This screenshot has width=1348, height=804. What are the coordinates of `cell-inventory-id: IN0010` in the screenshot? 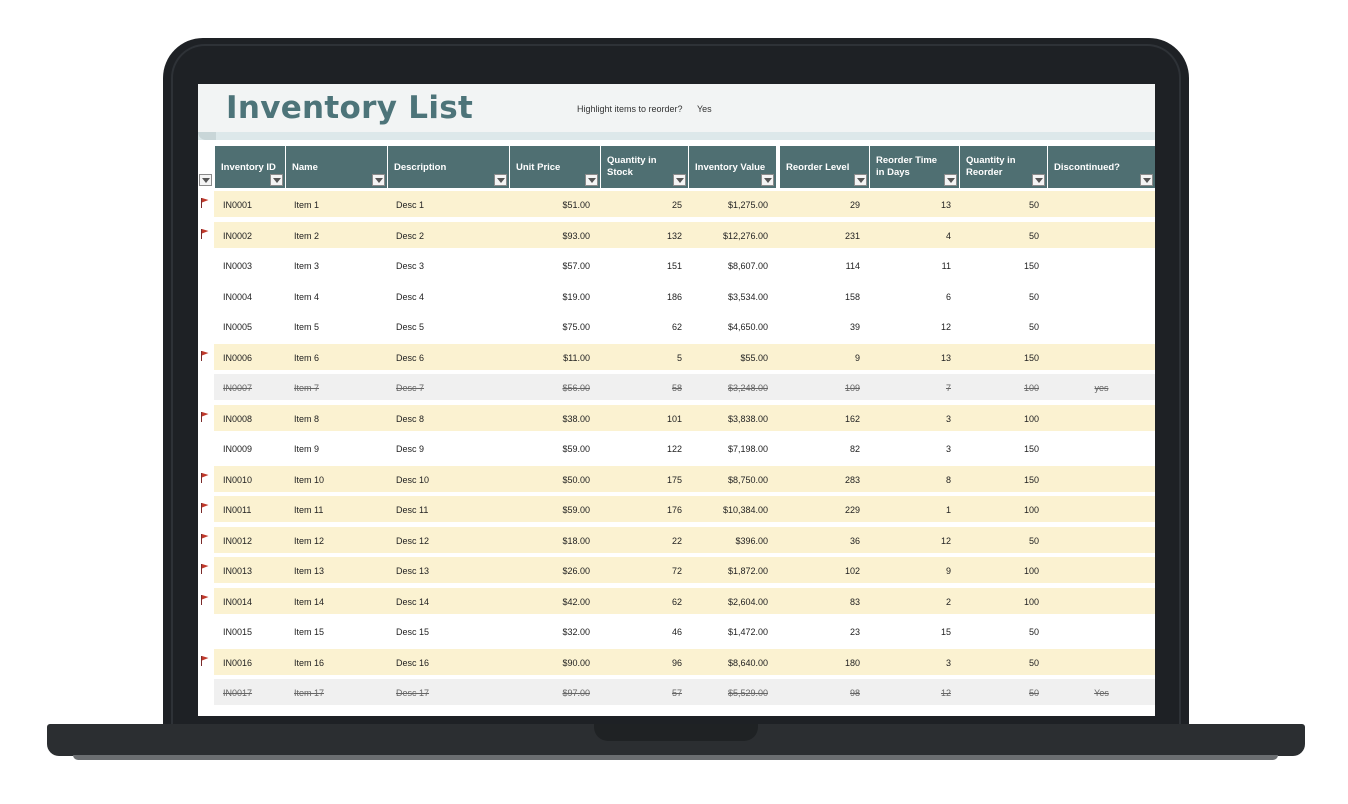 It's located at (237, 480).